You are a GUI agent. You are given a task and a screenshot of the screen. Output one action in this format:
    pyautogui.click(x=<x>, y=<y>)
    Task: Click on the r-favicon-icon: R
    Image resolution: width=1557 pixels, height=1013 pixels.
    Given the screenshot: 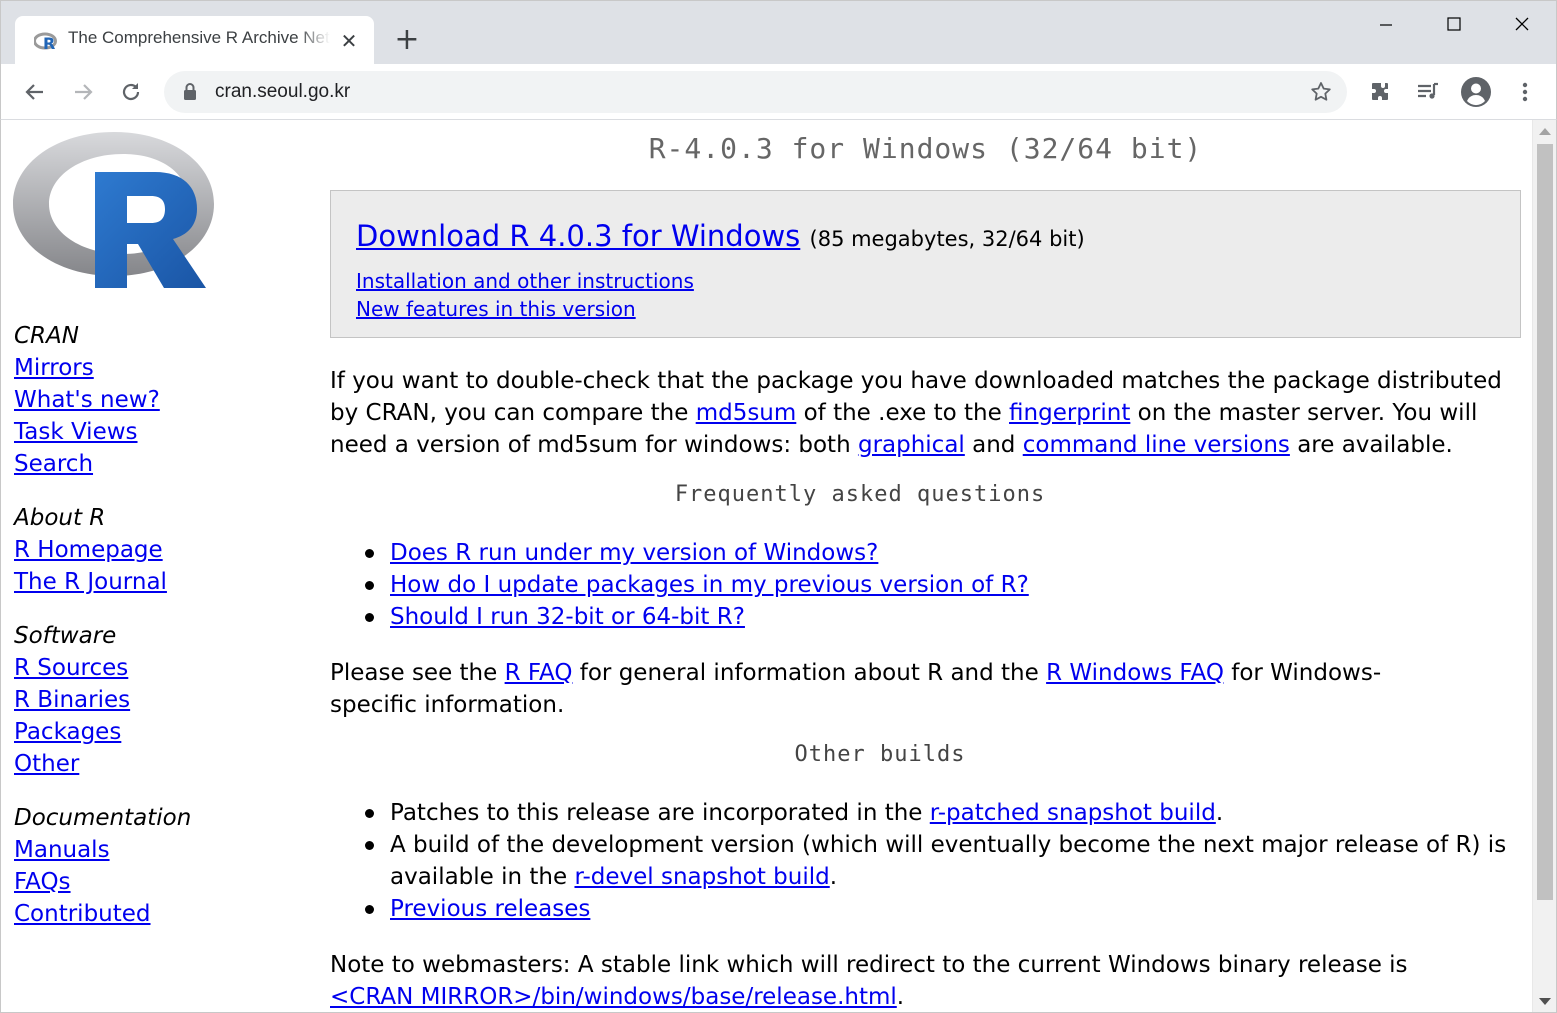 What is the action you would take?
    pyautogui.click(x=45, y=41)
    